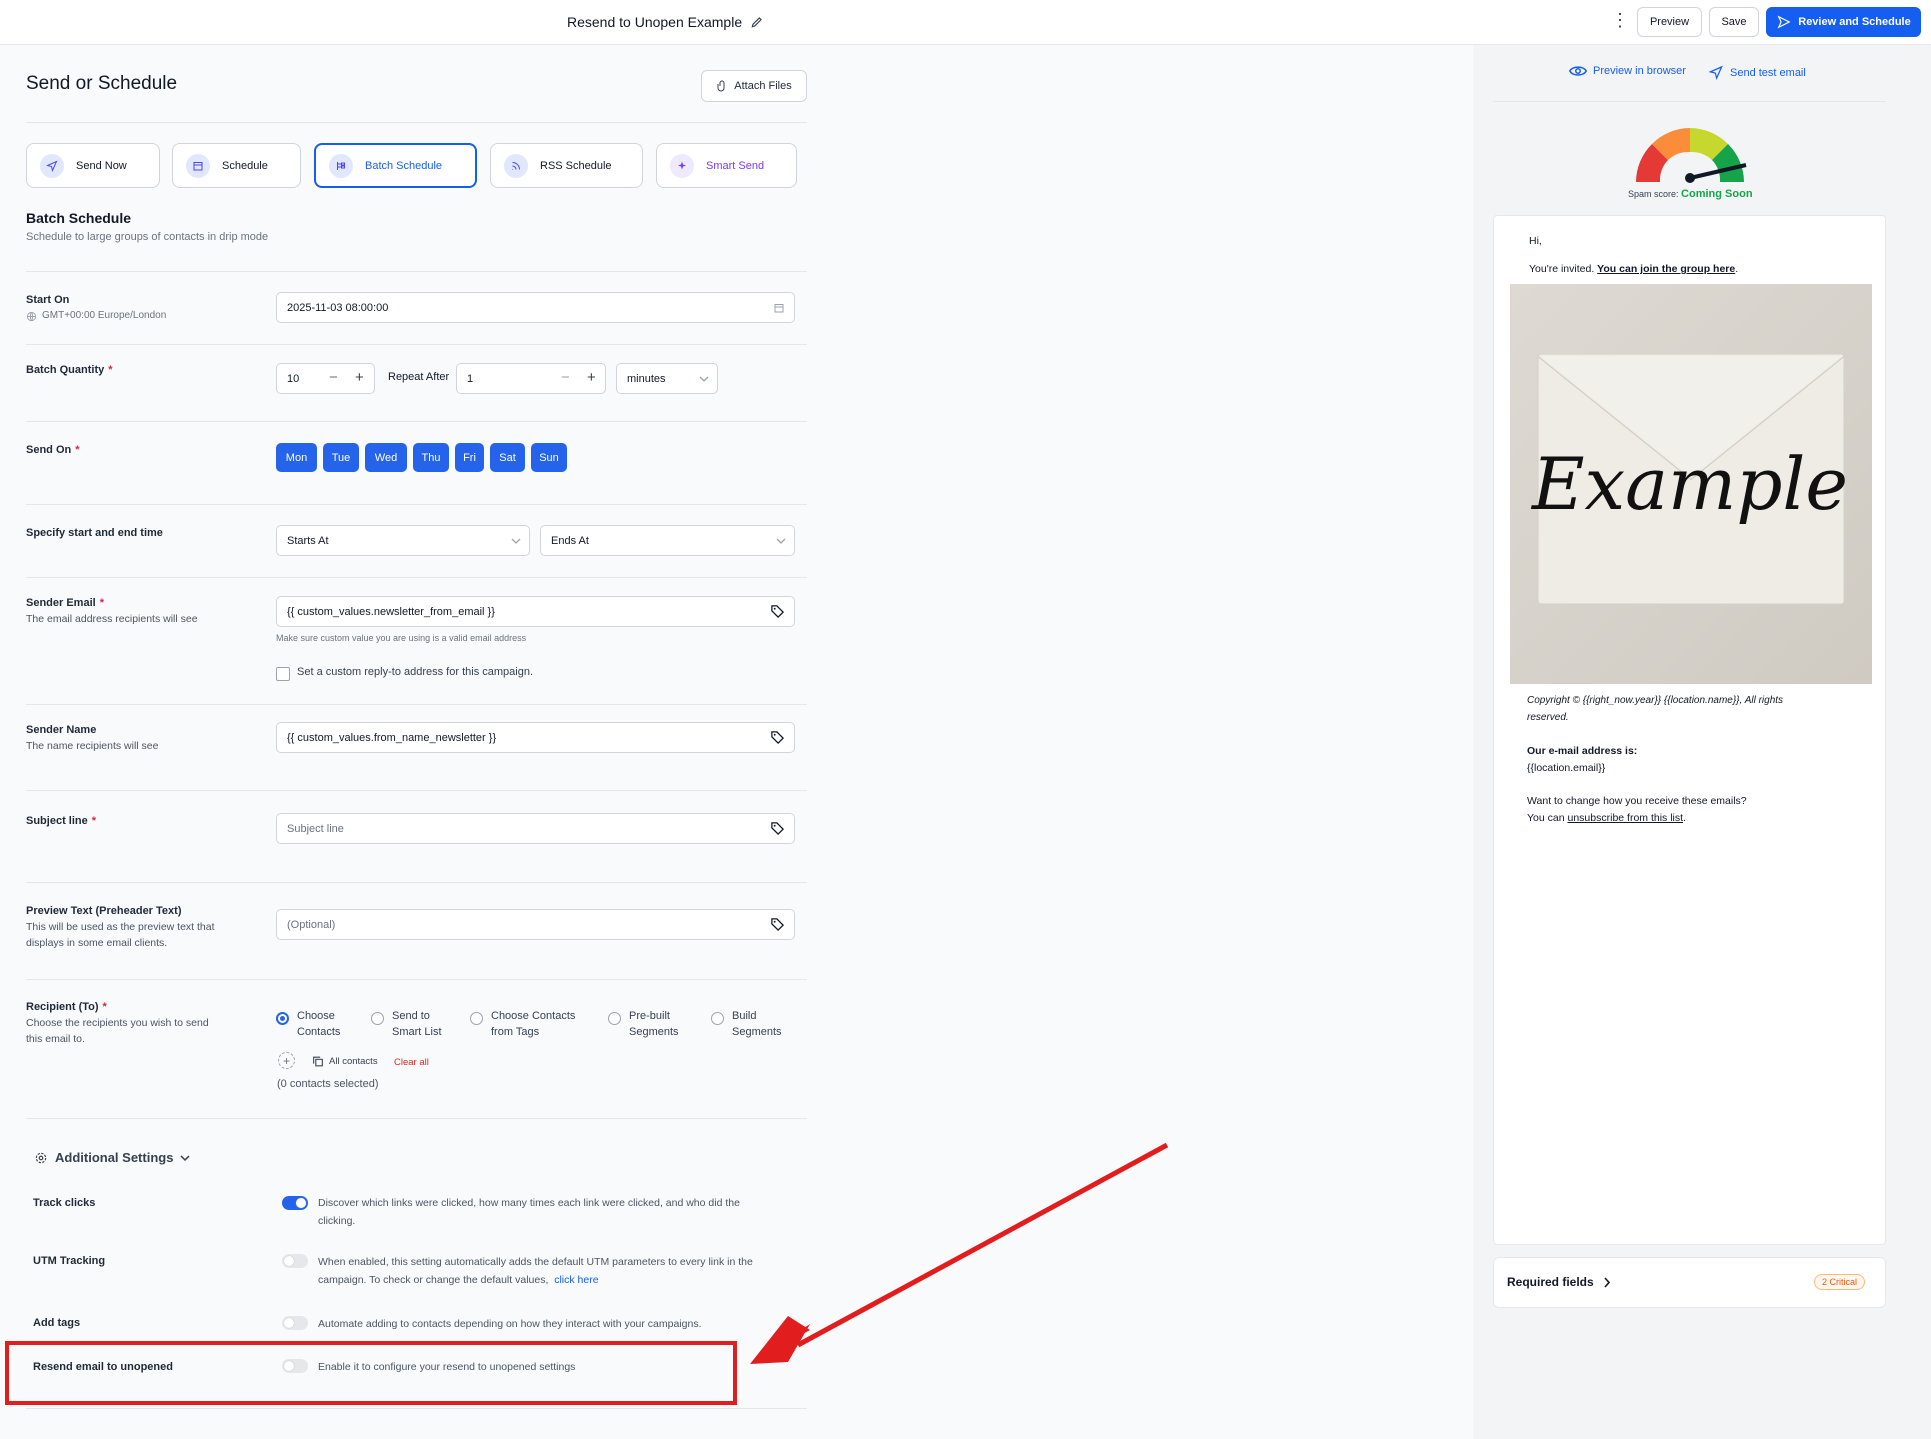 This screenshot has width=1931, height=1439. What do you see at coordinates (665, 22) in the screenshot?
I see `campaign-title: Resend to Unopen Example` at bounding box center [665, 22].